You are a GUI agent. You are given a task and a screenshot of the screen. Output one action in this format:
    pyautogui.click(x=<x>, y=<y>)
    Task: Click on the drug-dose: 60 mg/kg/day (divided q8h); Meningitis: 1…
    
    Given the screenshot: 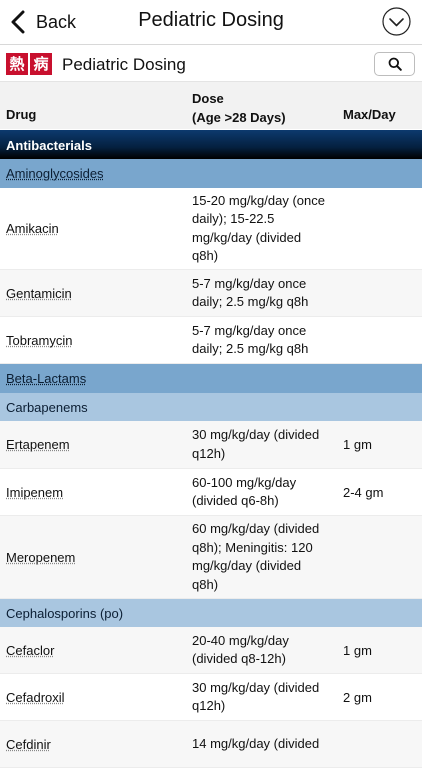 What is the action you would take?
    pyautogui.click(x=265, y=557)
    